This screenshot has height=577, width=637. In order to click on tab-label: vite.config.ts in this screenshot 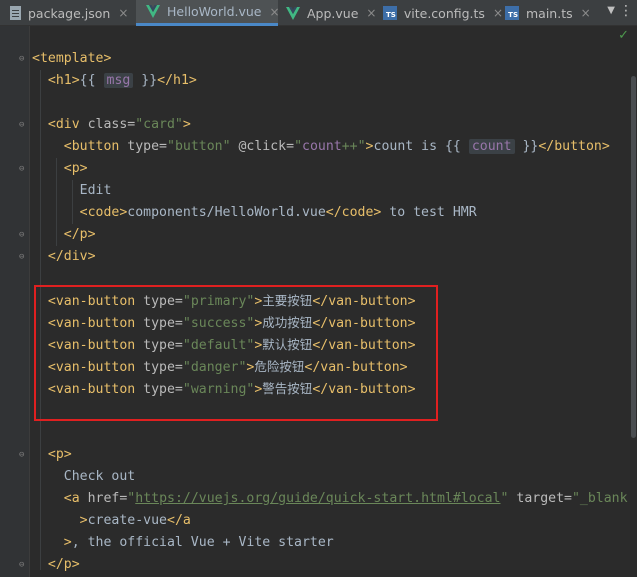, I will do `click(444, 13)`.